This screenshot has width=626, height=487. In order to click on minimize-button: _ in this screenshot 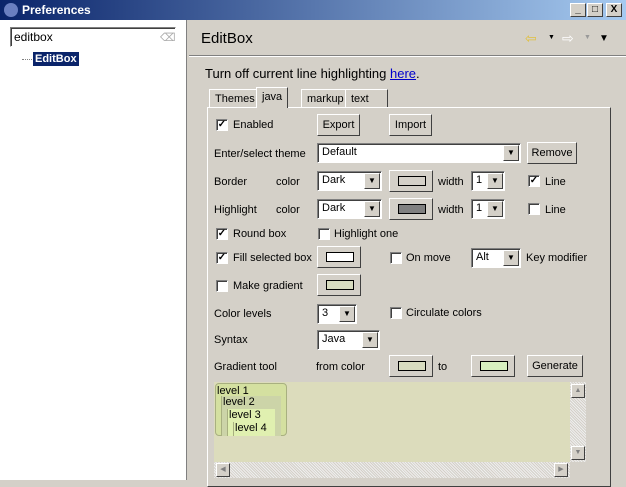, I will do `click(578, 10)`.